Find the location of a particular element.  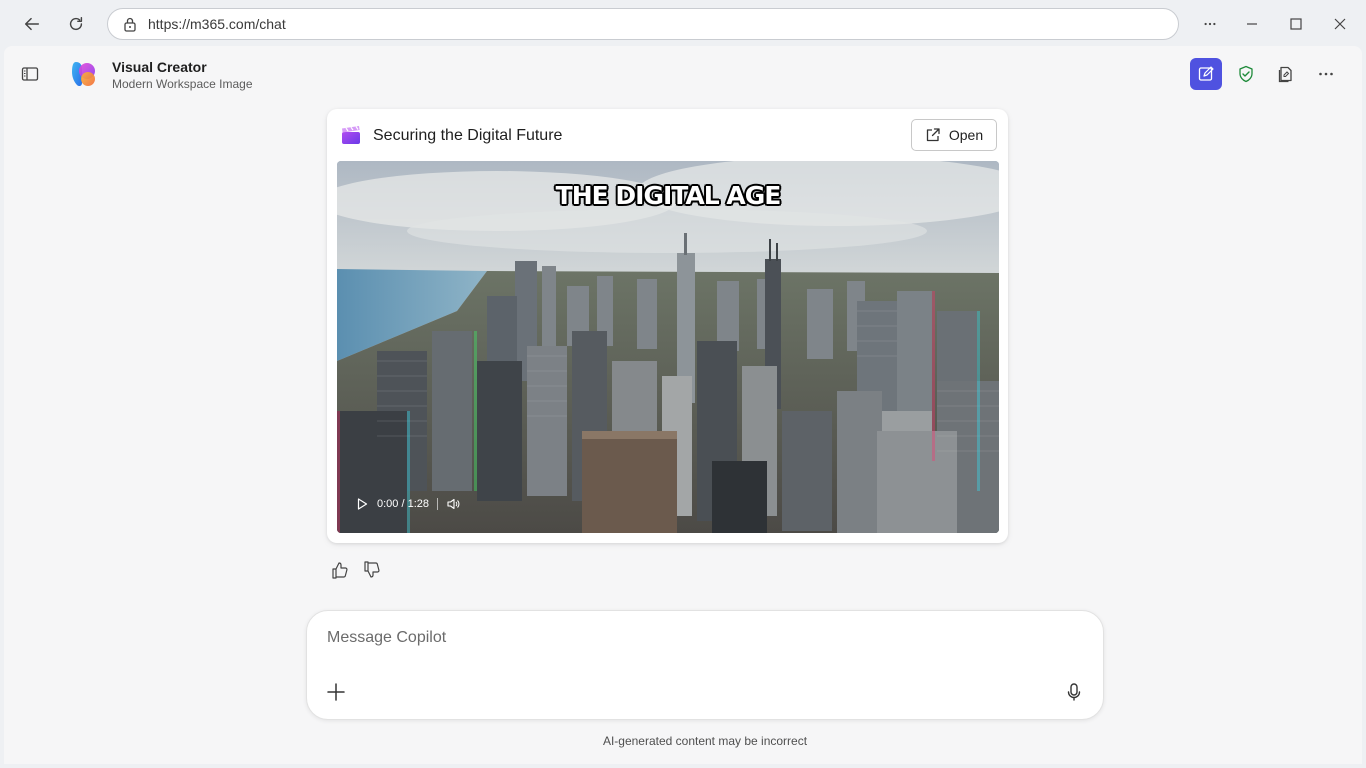

app-title: Visual Creator is located at coordinates (159, 67).